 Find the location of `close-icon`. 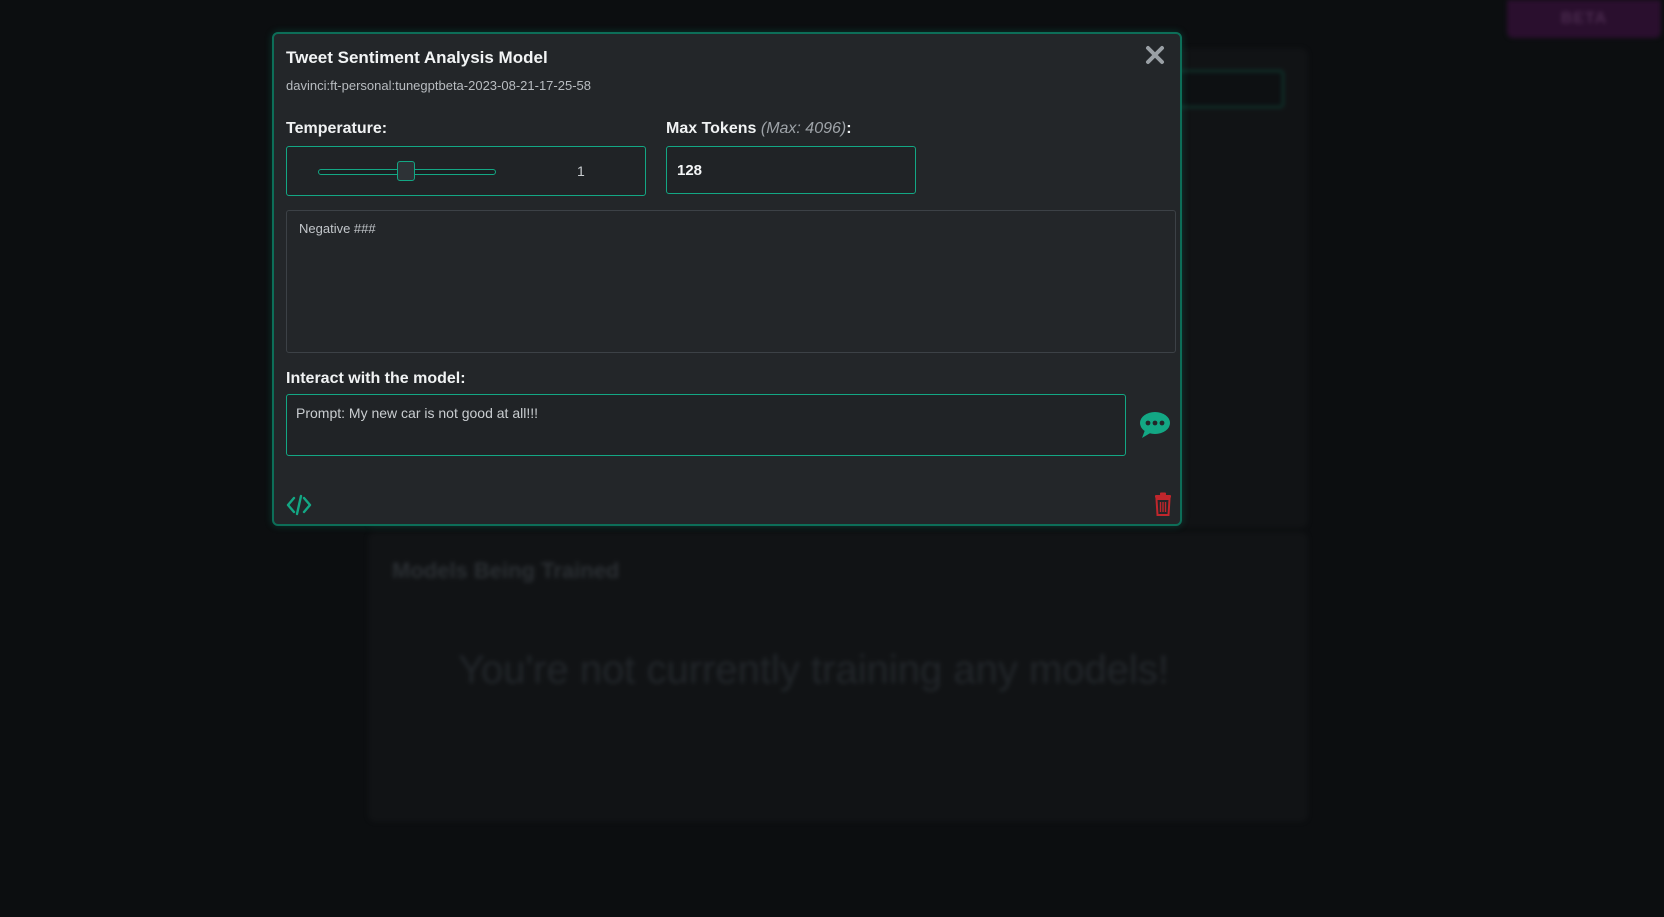

close-icon is located at coordinates (1155, 57).